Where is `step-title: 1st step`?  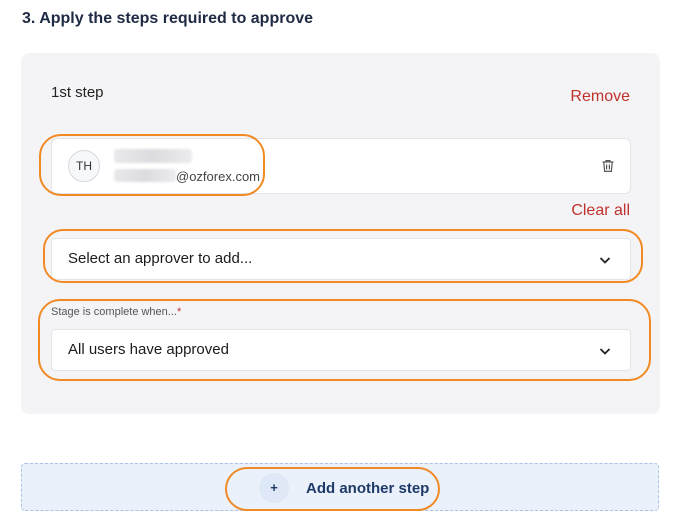
step-title: 1st step is located at coordinates (77, 92).